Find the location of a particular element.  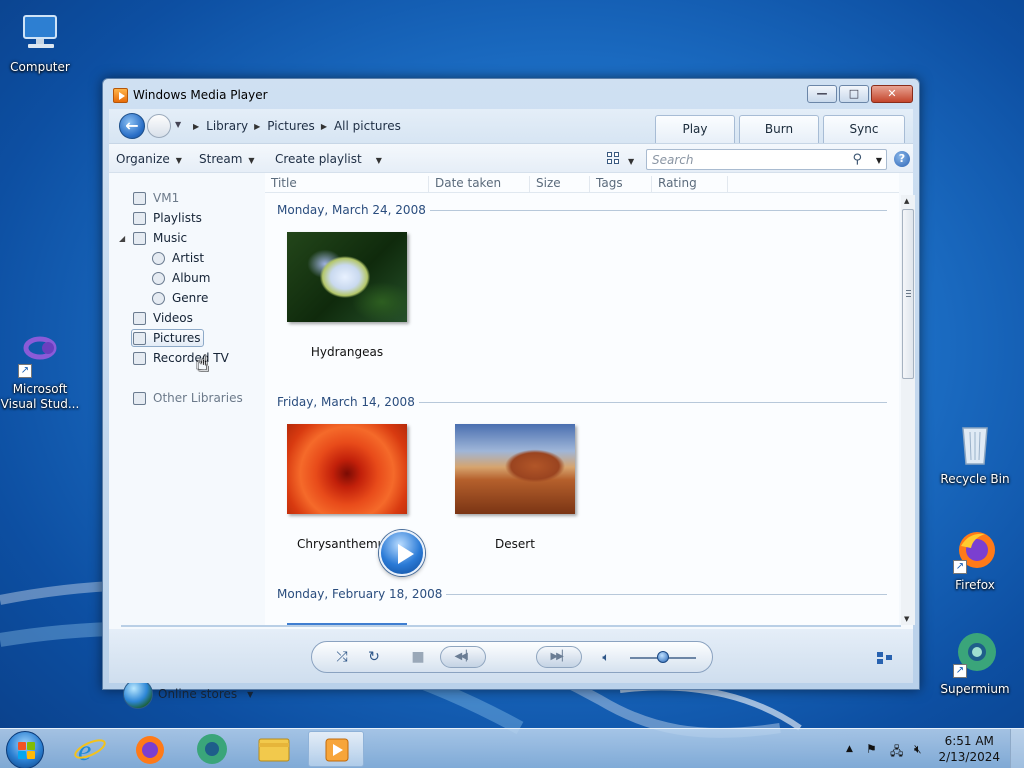

genre-icon is located at coordinates (158, 298).